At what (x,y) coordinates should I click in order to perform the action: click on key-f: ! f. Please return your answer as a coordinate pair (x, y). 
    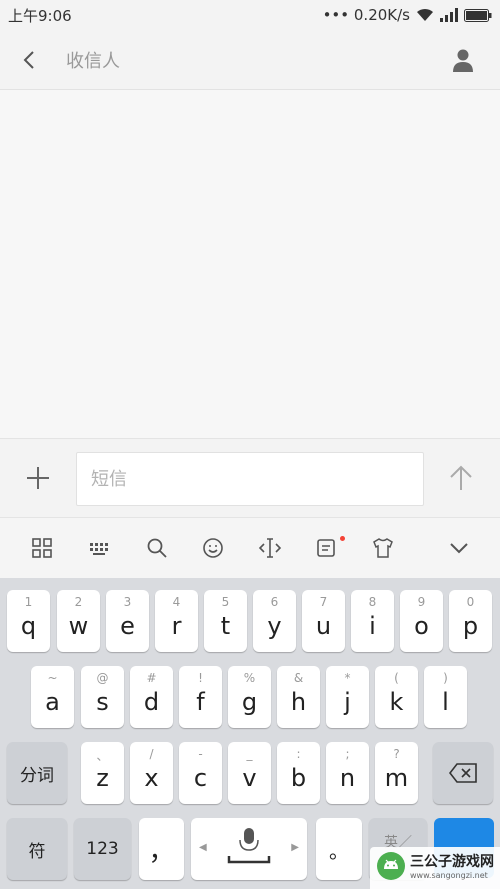
    Looking at the image, I should click on (200, 697).